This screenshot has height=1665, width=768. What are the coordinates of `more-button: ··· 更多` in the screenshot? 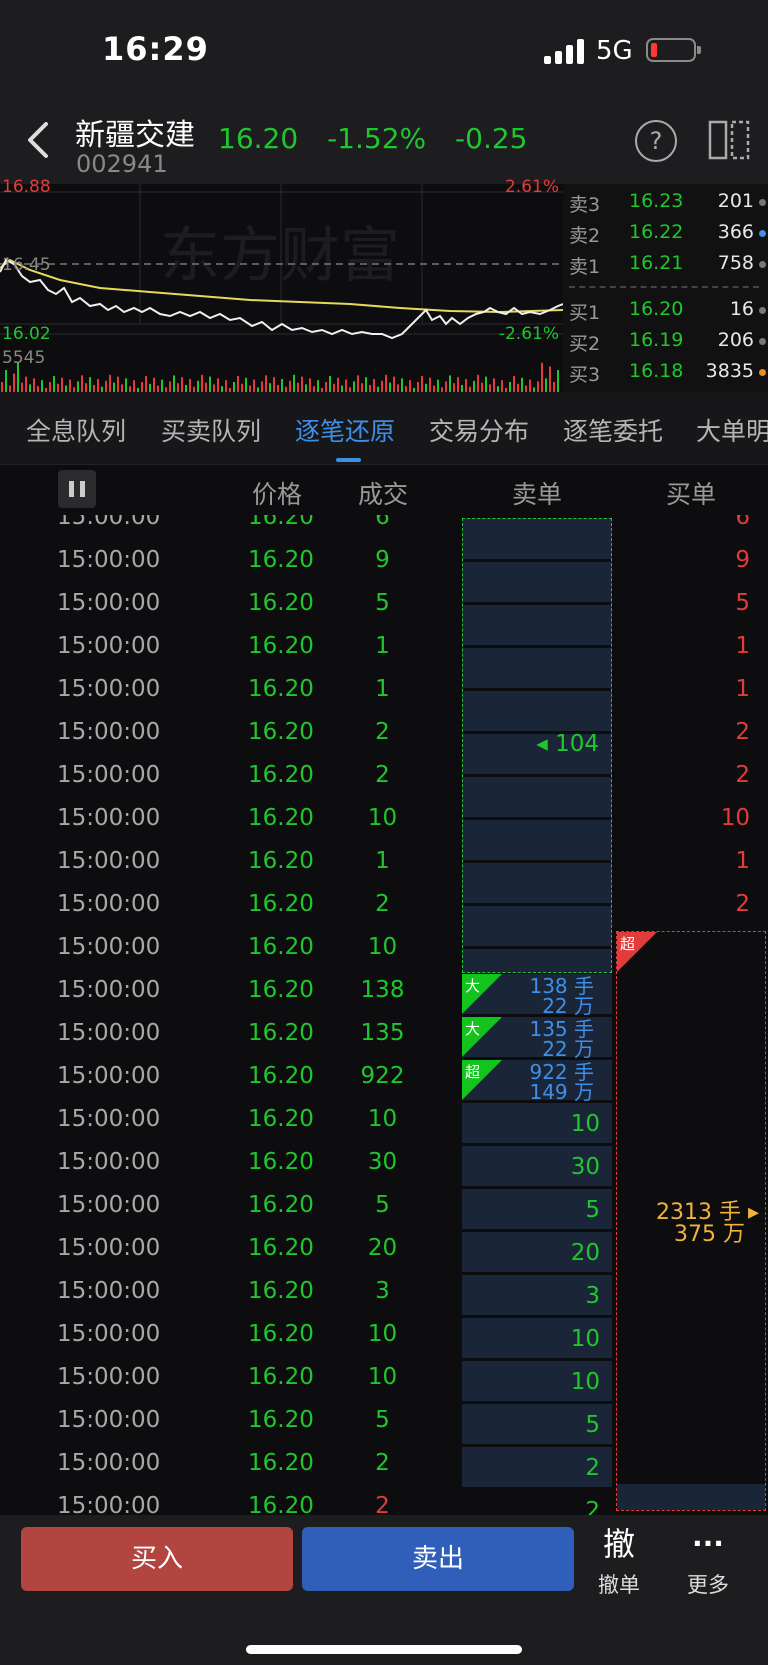 It's located at (708, 1561).